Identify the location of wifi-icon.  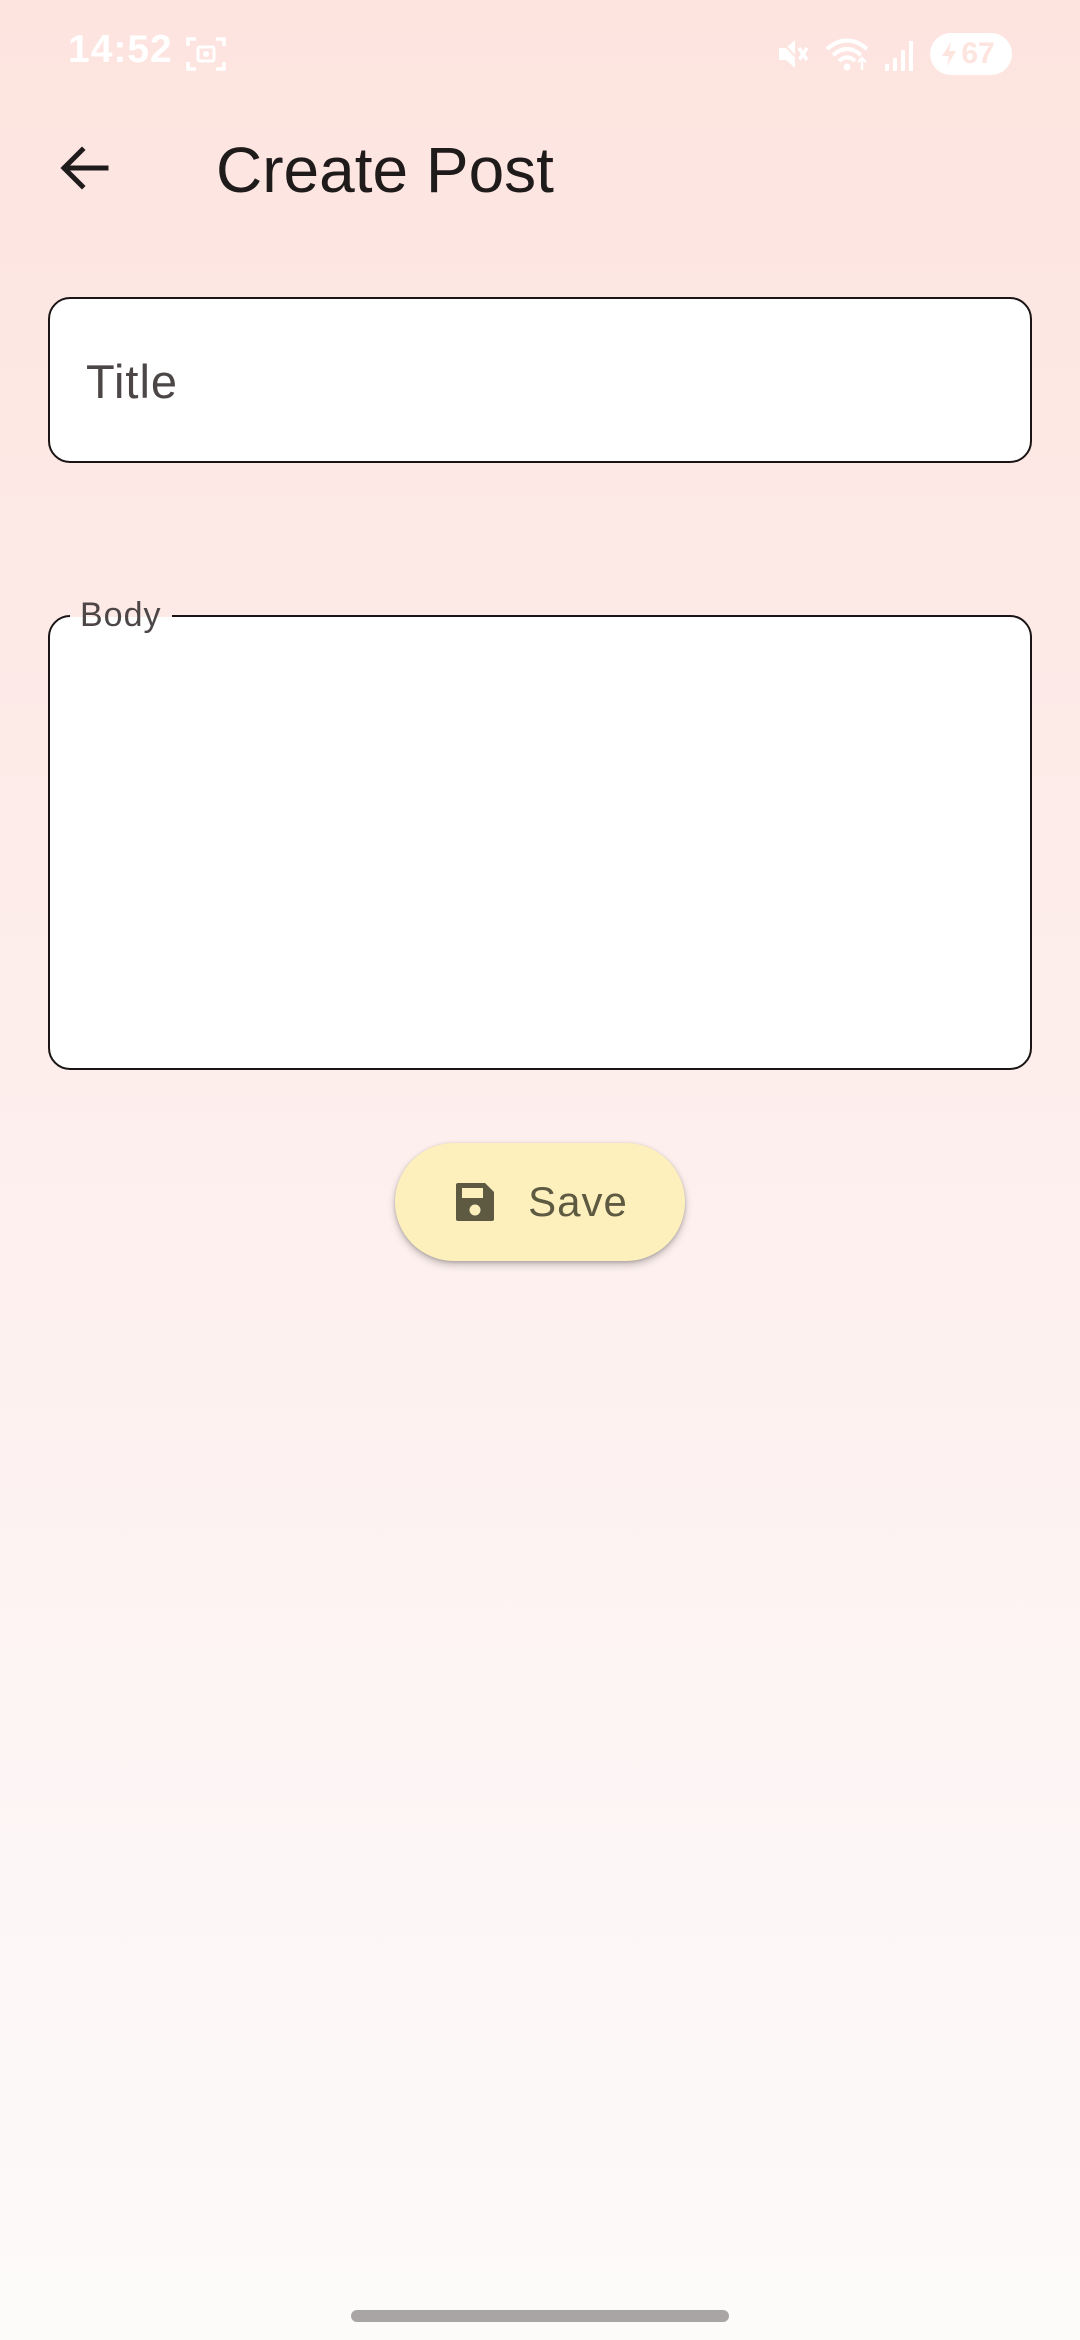
(847, 54).